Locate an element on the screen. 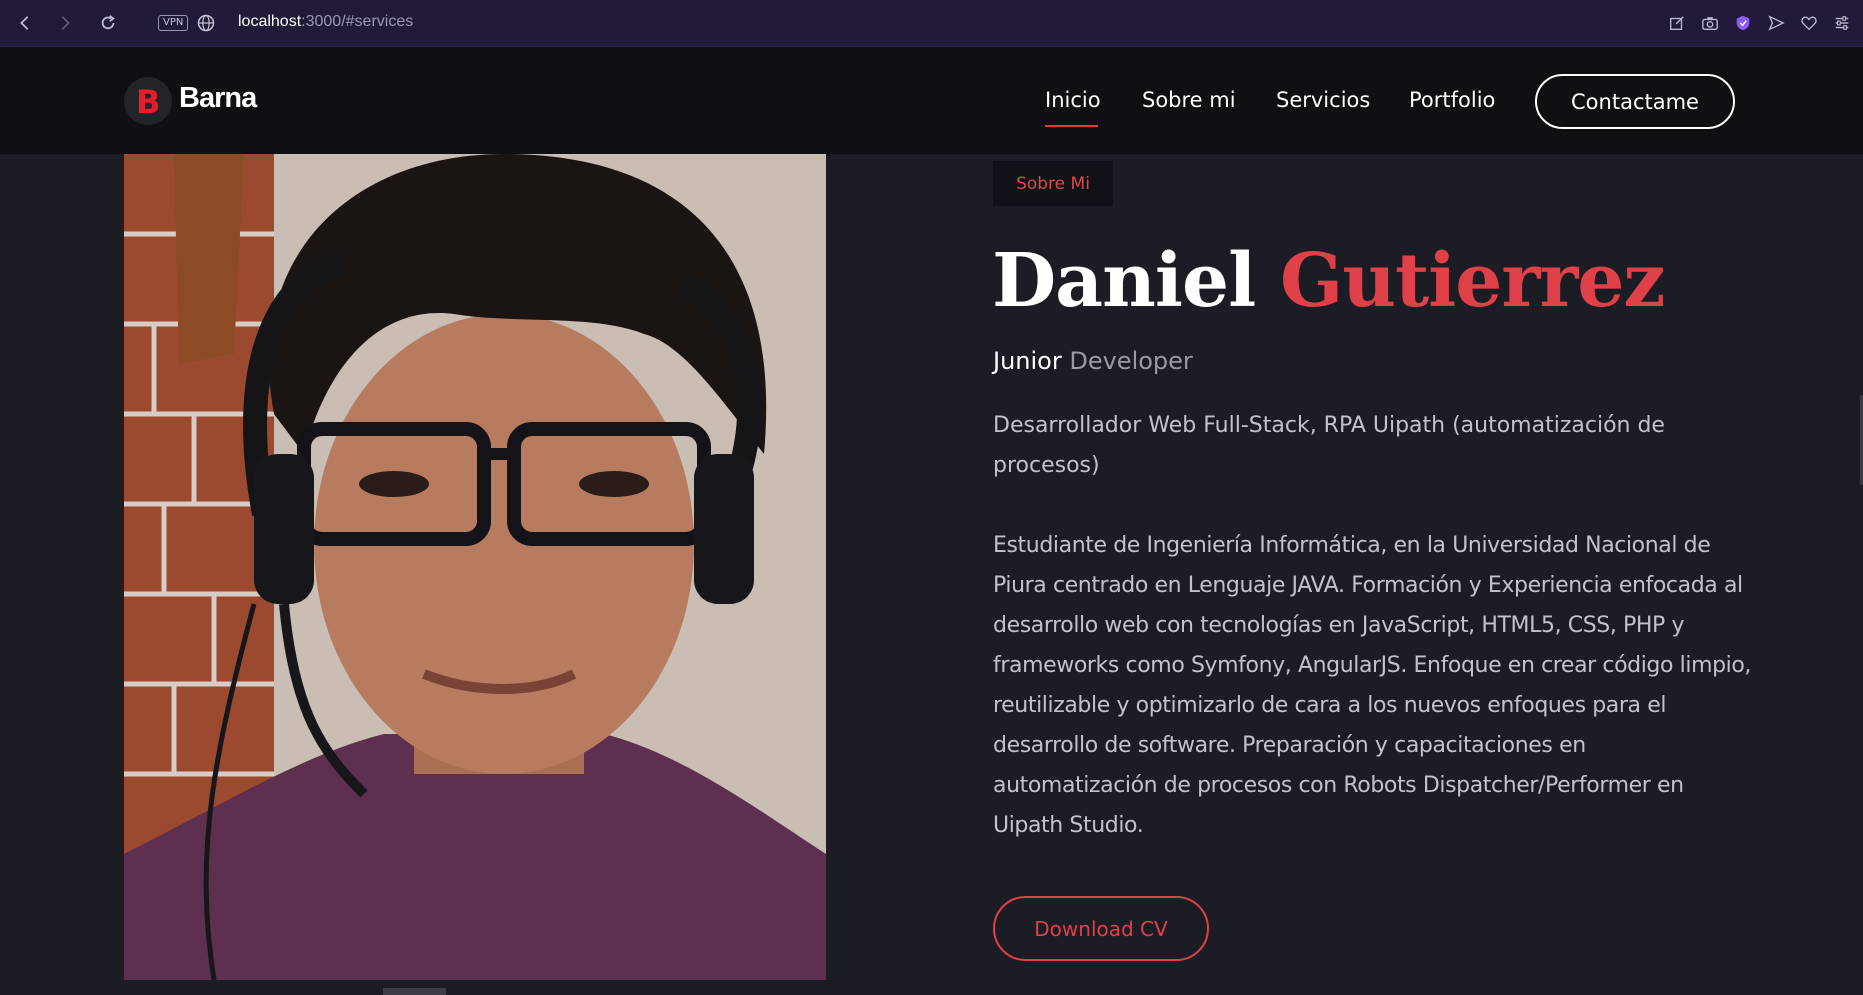 This screenshot has height=995, width=1863. reload-button is located at coordinates (108, 23).